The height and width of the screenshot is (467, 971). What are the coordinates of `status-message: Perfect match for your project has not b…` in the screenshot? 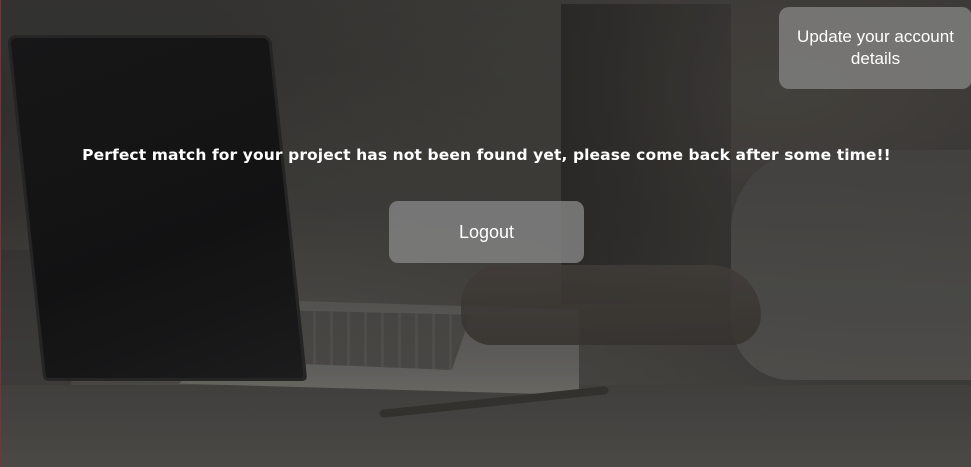 It's located at (486, 155).